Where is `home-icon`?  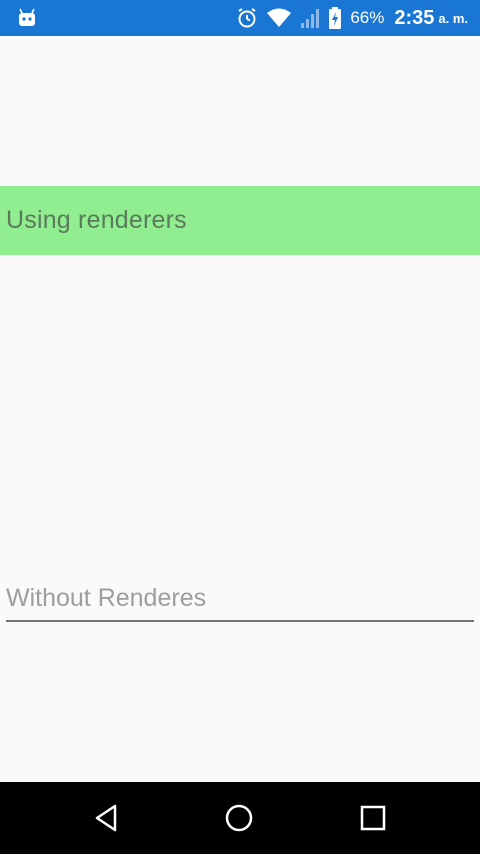 home-icon is located at coordinates (239, 818).